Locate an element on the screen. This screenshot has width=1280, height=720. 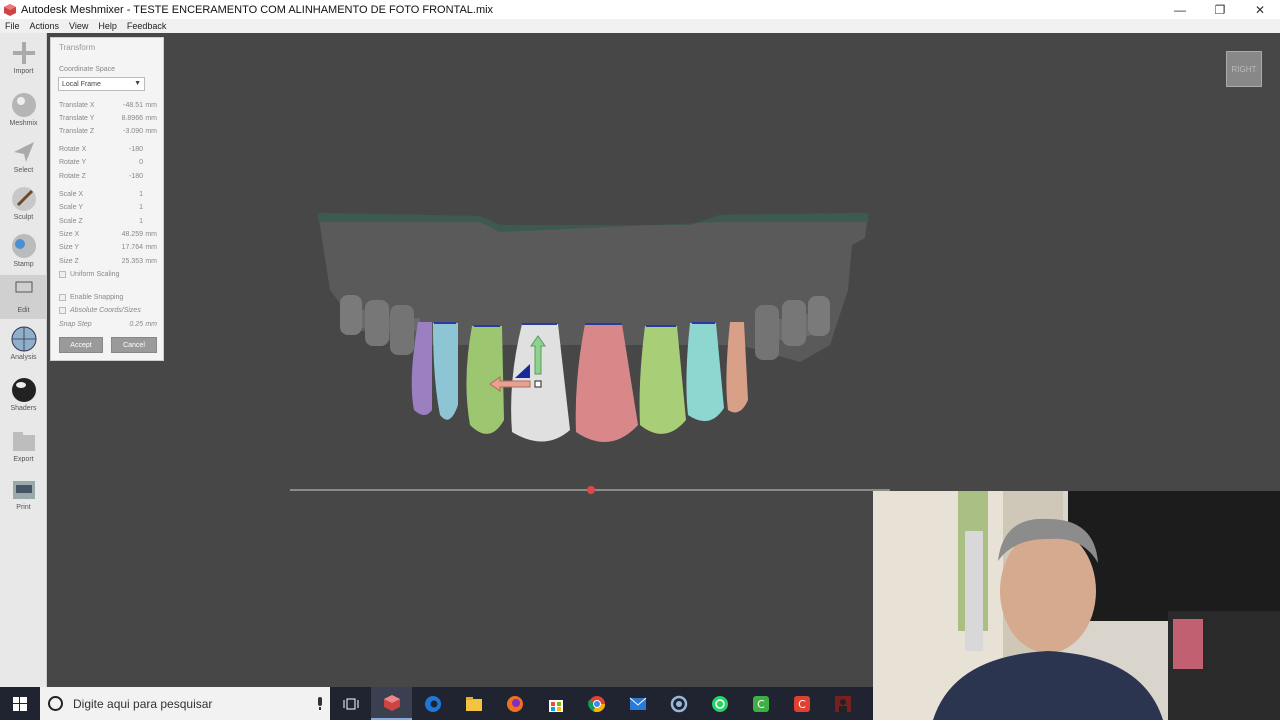
print-icon is located at coordinates (23, 490).